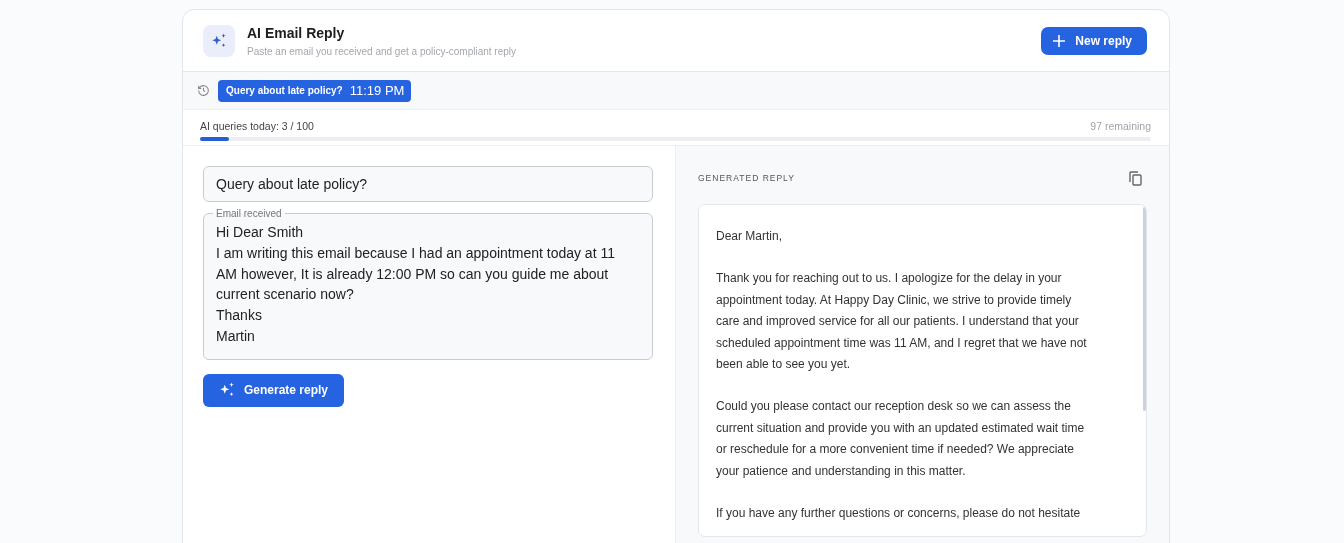 The width and height of the screenshot is (1344, 543). What do you see at coordinates (902, 322) in the screenshot?
I see `reply-paragraph: Thank you for reaching out to us. I apologize for the delay in your appointment today. At Happy Day Clinic, we strive to provide timely care and improved service for all our patients. I understand that your scheduled appointment time was 11 AM, and I regret that we have not been able to see you yet.` at bounding box center [902, 322].